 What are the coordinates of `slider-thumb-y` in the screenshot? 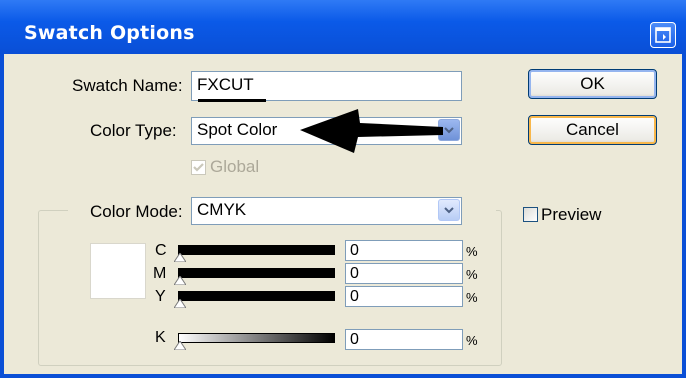 It's located at (180, 303).